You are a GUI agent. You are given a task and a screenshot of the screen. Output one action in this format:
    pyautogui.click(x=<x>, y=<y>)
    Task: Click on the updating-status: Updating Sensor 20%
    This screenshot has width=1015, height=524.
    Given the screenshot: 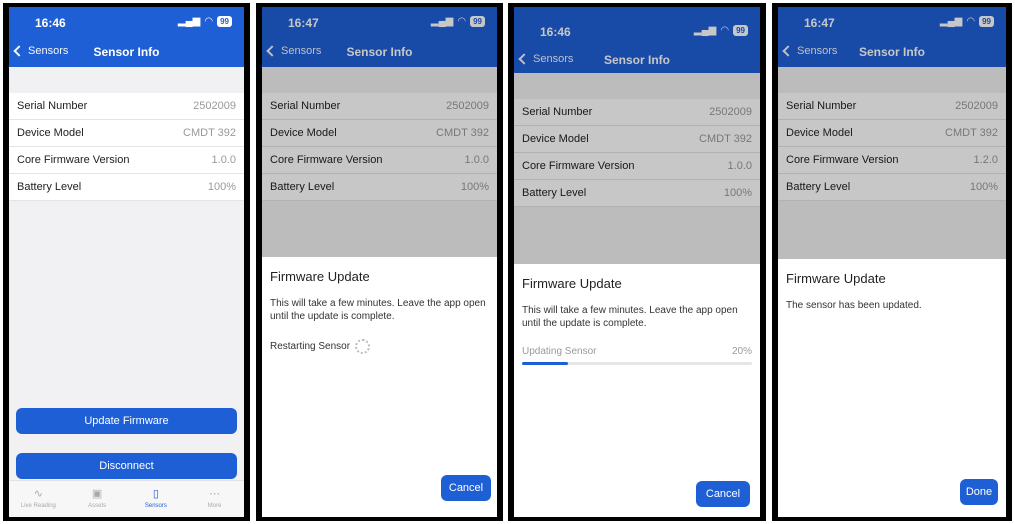 What is the action you would take?
    pyautogui.click(x=637, y=351)
    